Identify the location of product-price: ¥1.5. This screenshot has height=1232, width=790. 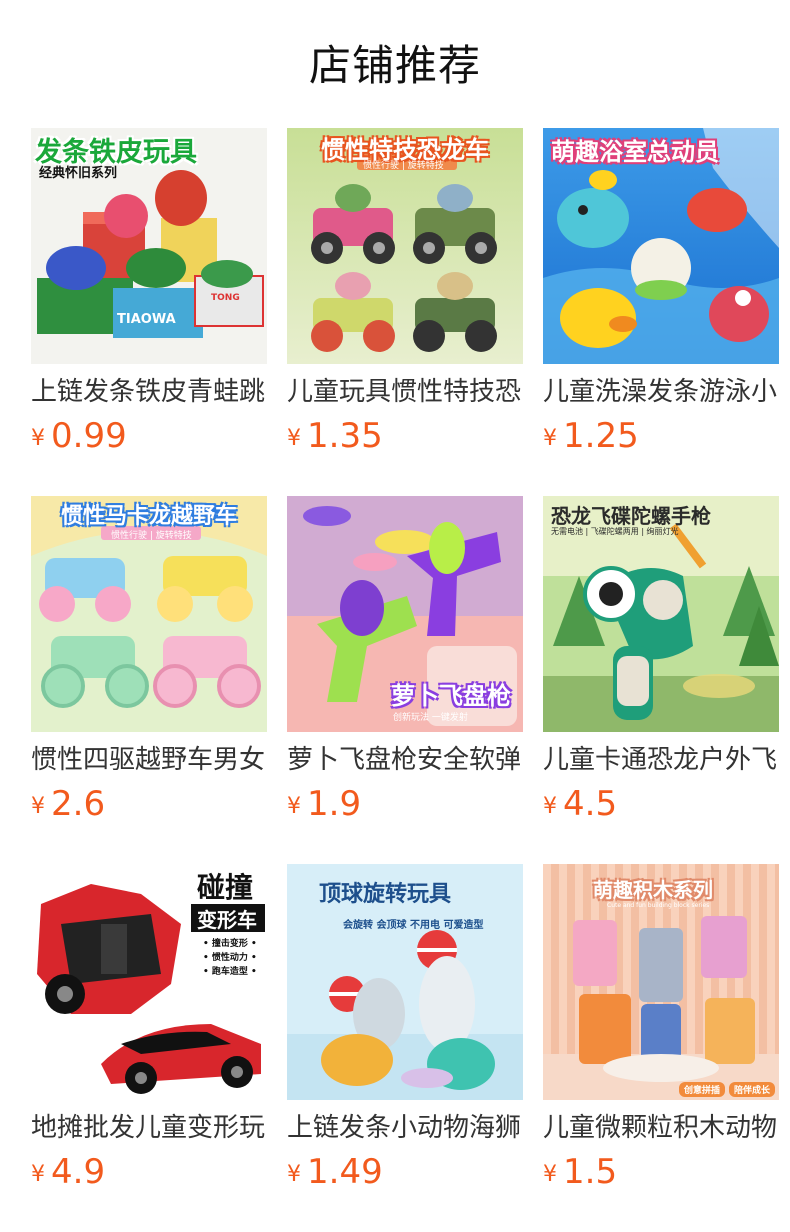
(580, 1172).